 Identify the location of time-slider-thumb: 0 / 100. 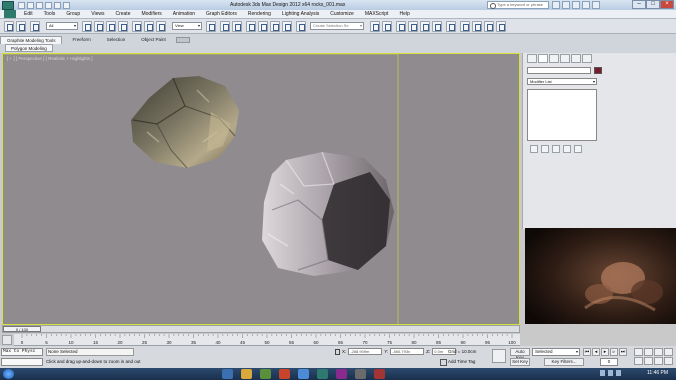
(22, 329).